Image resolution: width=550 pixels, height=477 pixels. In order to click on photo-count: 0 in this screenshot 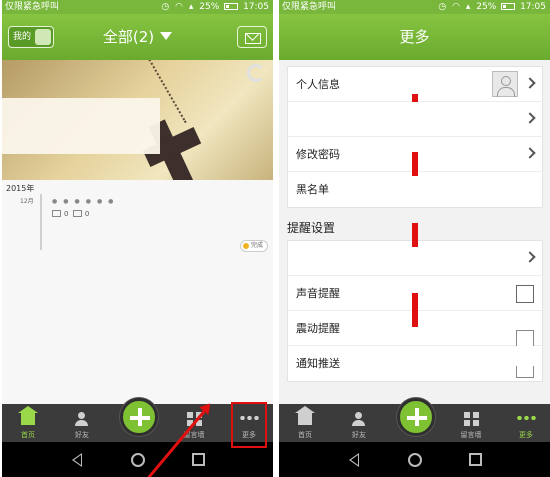, I will do `click(66, 214)`.